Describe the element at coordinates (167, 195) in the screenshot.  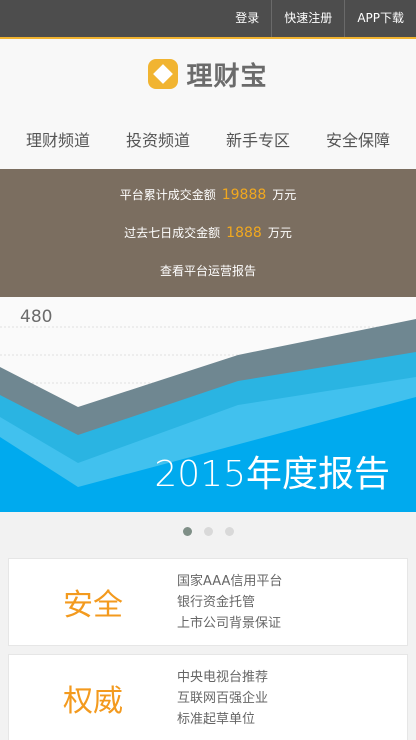
I see `total-volume-label: 平台累计成交金额` at that location.